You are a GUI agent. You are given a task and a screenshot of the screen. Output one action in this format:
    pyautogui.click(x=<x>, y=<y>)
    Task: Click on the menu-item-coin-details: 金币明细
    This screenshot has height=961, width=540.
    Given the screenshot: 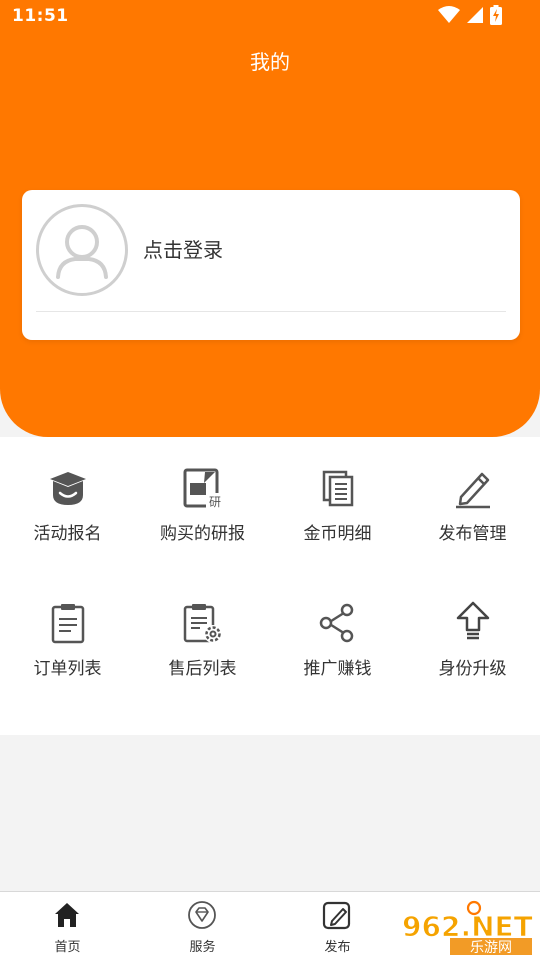 What is the action you would take?
    pyautogui.click(x=337, y=497)
    